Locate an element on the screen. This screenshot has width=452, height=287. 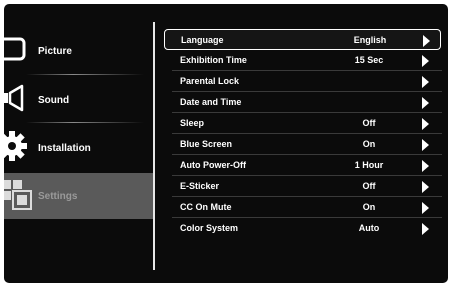
row-label: Parental Lock is located at coordinates (210, 81).